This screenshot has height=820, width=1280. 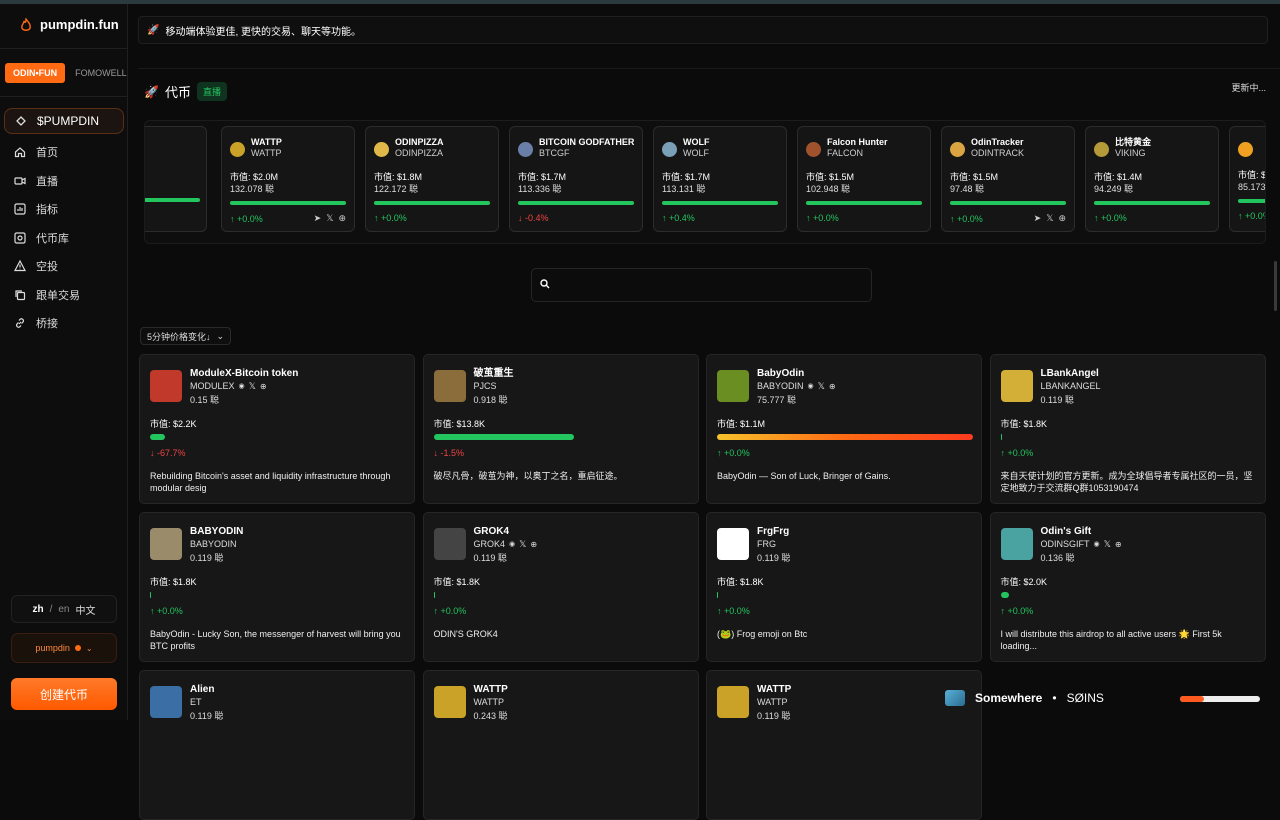 I want to click on search-input, so click(x=706, y=285).